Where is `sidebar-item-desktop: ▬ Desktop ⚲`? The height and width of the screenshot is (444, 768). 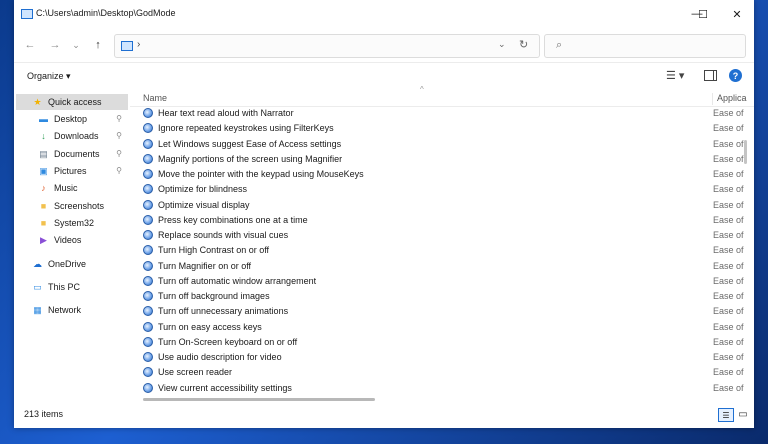
sidebar-item-desktop: ▬ Desktop ⚲ is located at coordinates (72, 119).